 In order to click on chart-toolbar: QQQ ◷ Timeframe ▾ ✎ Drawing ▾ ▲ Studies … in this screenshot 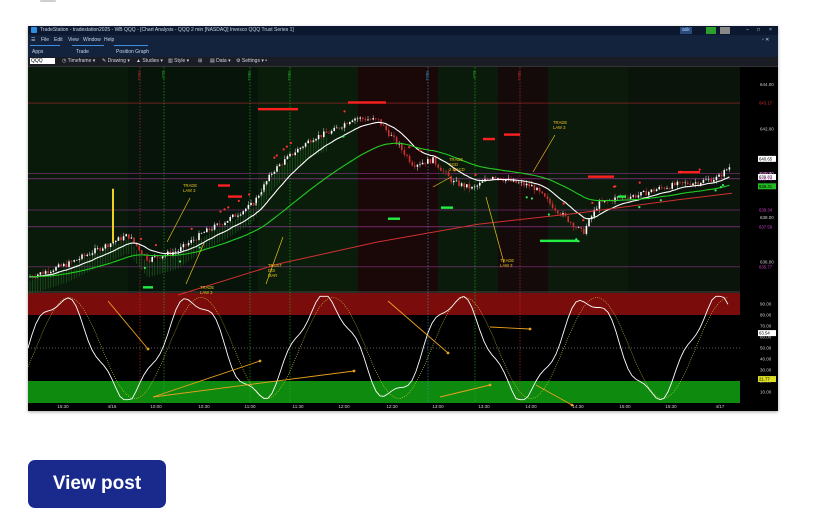, I will do `click(403, 62)`.